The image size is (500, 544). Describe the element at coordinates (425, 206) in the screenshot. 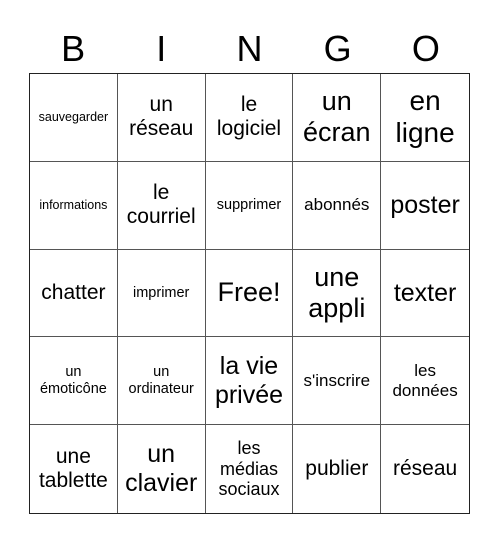

I see `bingo-cell: poster` at that location.